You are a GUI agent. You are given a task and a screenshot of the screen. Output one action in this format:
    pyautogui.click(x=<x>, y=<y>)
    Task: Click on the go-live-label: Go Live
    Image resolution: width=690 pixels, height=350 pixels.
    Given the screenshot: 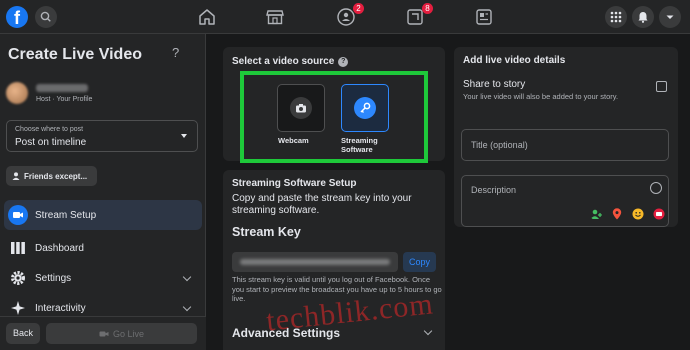 What is the action you would take?
    pyautogui.click(x=128, y=333)
    